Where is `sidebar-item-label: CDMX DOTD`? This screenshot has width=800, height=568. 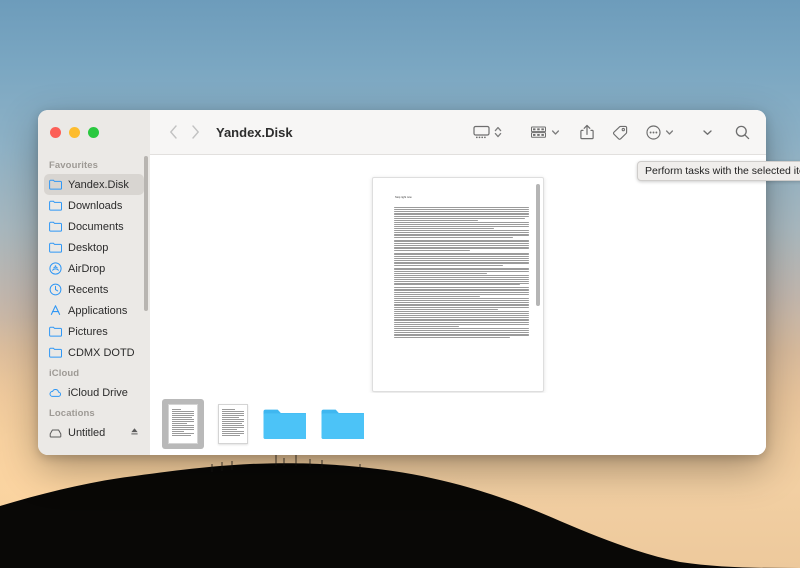
sidebar-item-label: CDMX DOTD is located at coordinates (101, 352).